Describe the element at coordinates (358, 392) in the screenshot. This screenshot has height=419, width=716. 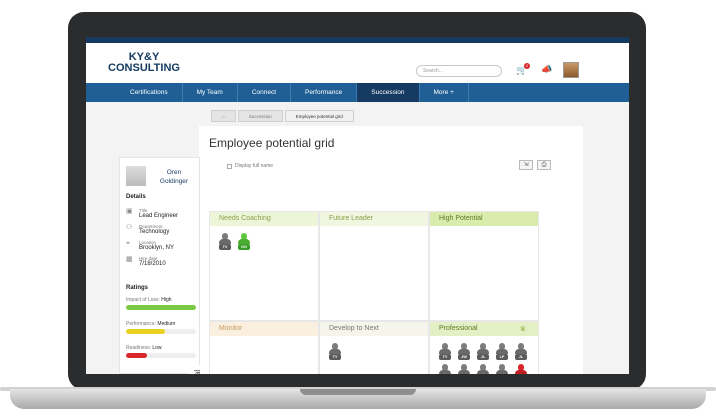
I see `laptop-notch` at that location.